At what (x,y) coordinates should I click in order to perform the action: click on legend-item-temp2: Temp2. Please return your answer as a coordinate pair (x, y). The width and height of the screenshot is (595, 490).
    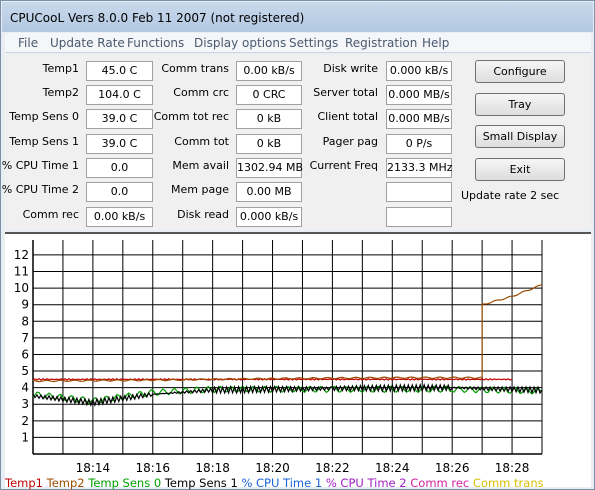
    Looking at the image, I should click on (67, 483).